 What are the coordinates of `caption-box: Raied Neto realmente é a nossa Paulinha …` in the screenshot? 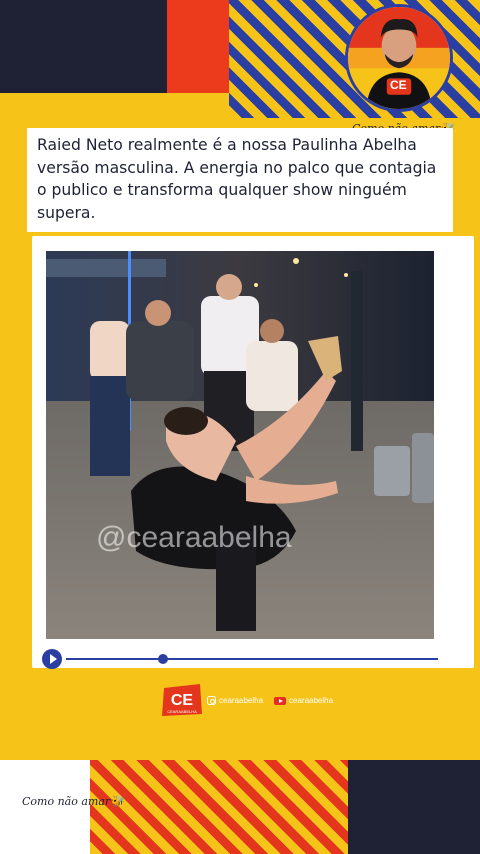 It's located at (240, 180).